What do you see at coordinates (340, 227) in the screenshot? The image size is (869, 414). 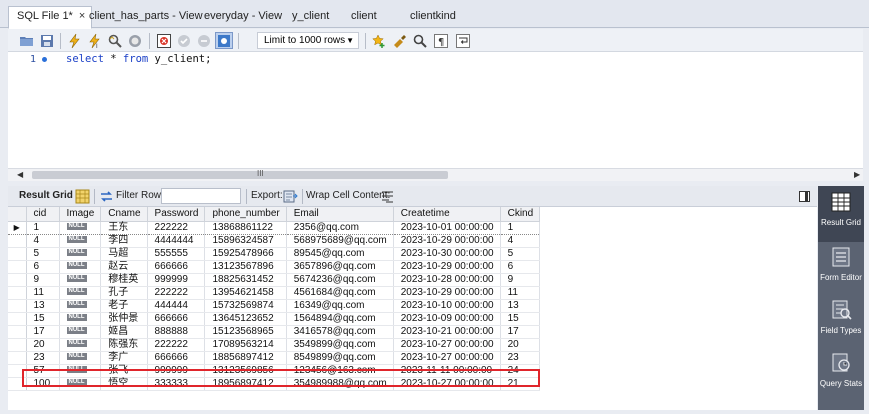 I see `cell-email: 2356@qq.com` at bounding box center [340, 227].